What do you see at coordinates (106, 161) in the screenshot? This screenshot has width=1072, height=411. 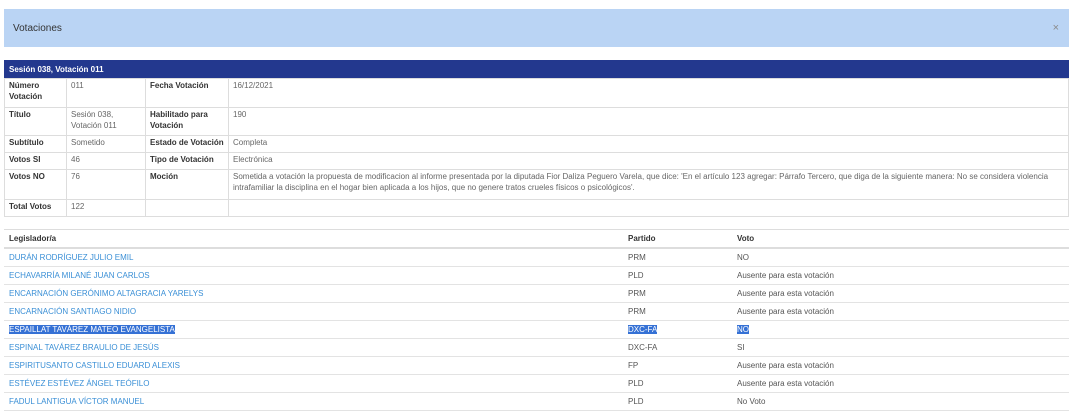 I see `votos-si-value: 46` at bounding box center [106, 161].